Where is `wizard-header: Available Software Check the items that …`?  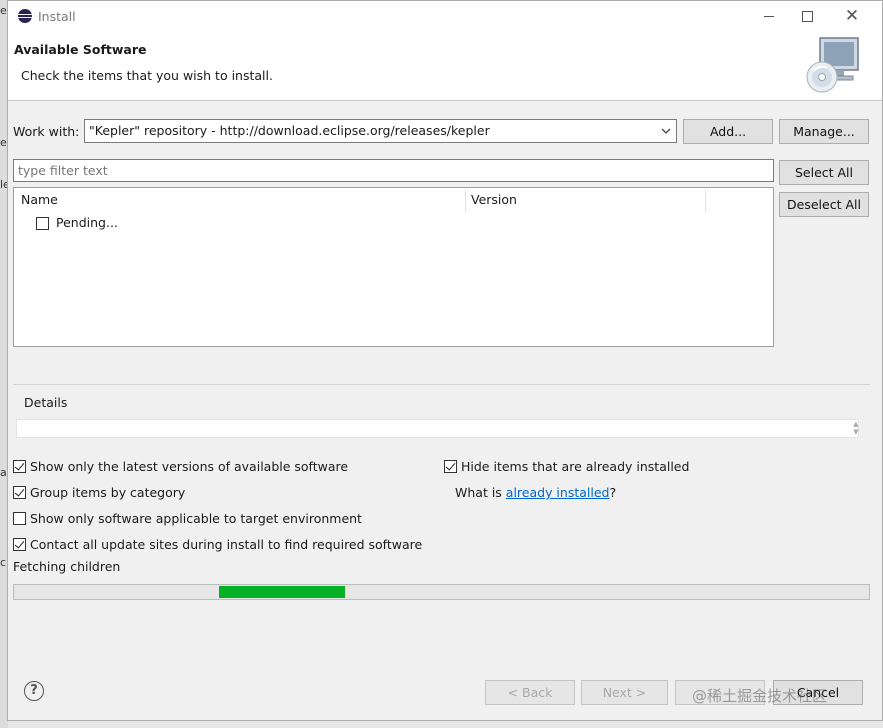
wizard-header: Available Software Check the items that … is located at coordinates (445, 66).